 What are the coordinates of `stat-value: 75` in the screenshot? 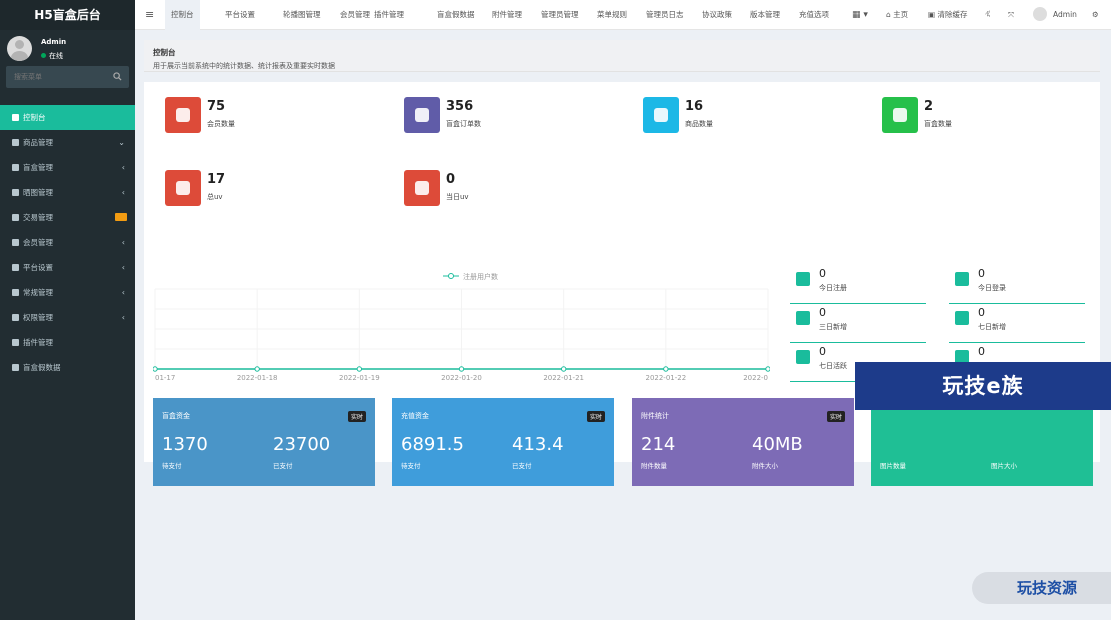 It's located at (216, 106).